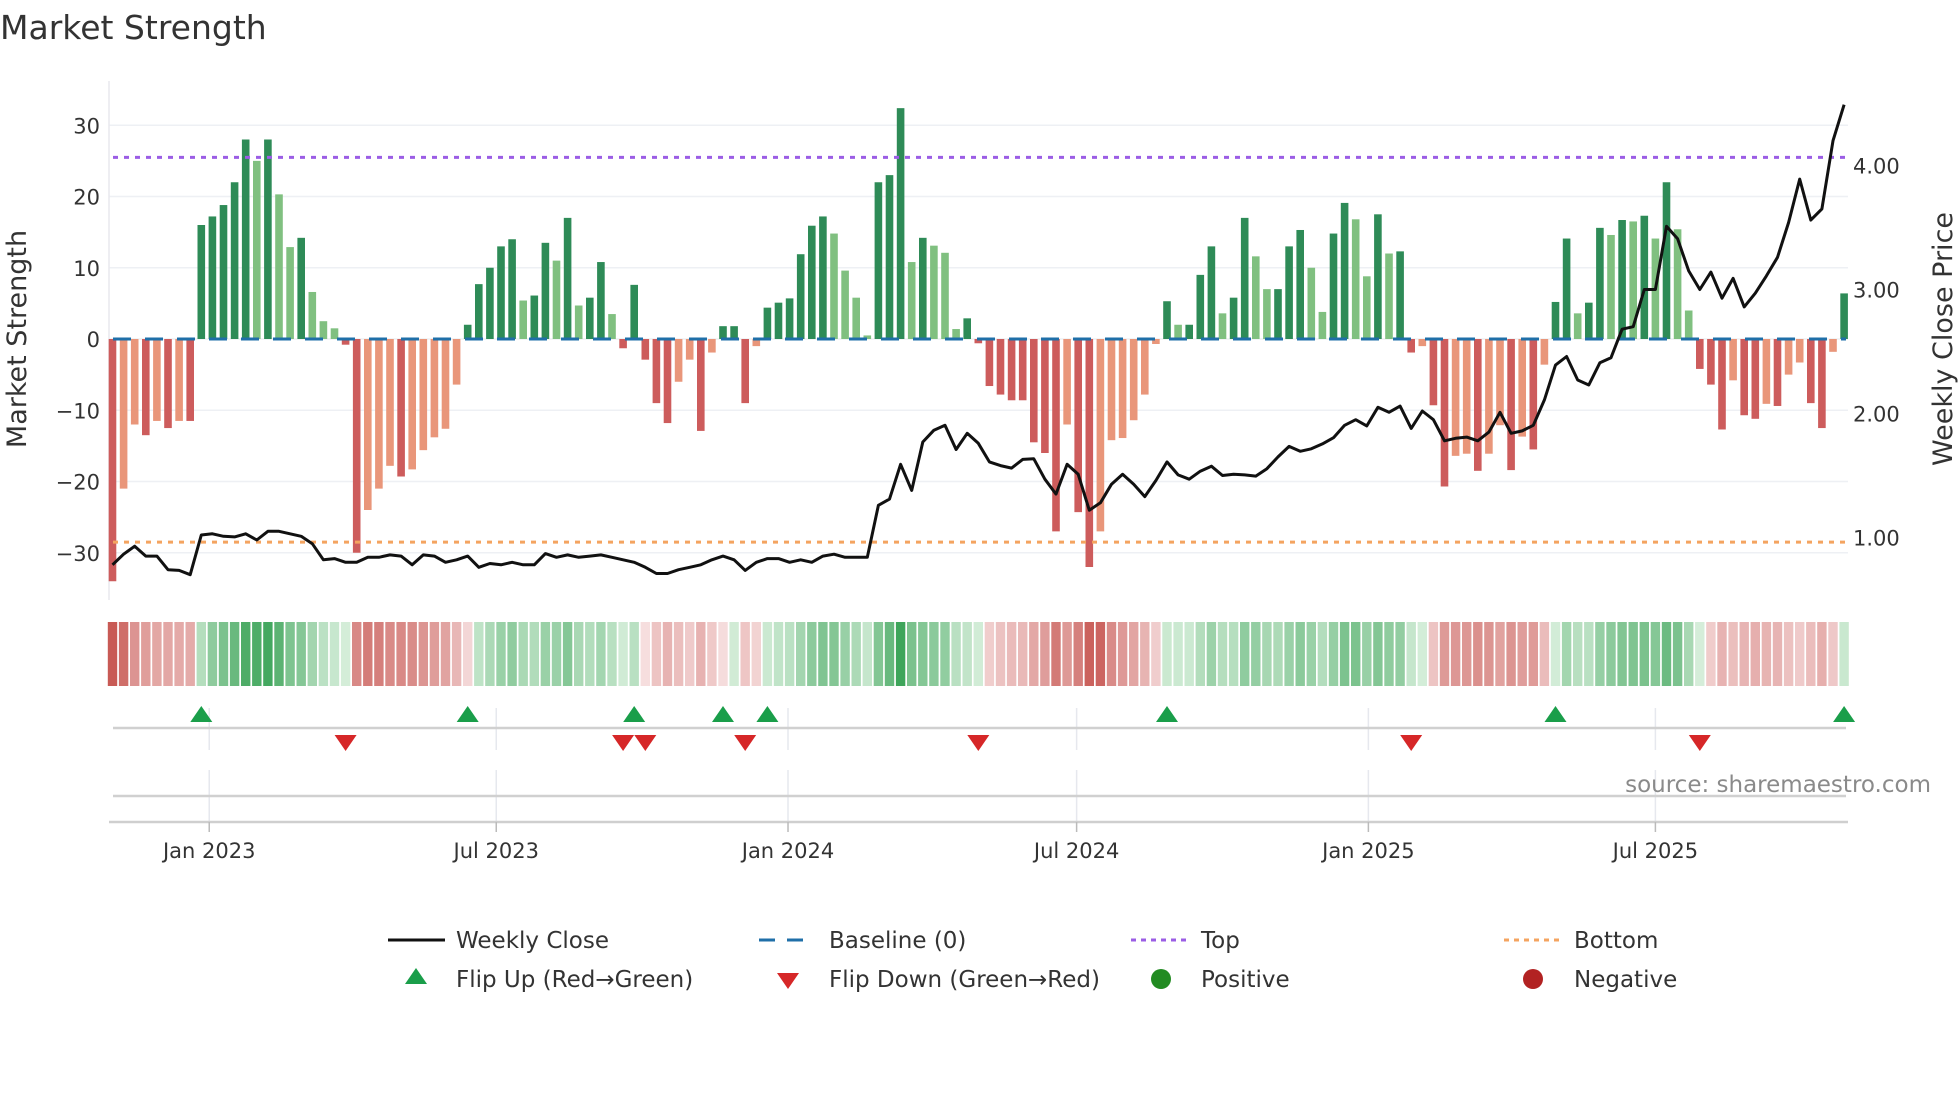  Describe the element at coordinates (1876, 415) in the screenshot. I see `y2-tick-label: 2.00` at that location.